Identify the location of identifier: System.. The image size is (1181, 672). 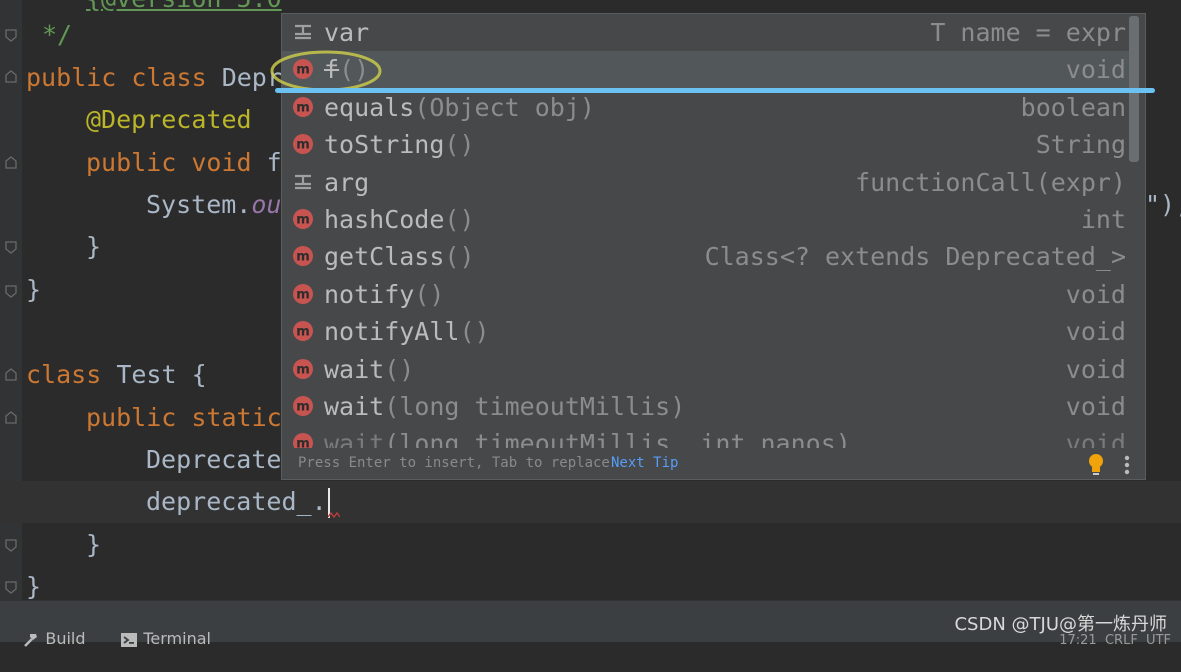
(199, 204).